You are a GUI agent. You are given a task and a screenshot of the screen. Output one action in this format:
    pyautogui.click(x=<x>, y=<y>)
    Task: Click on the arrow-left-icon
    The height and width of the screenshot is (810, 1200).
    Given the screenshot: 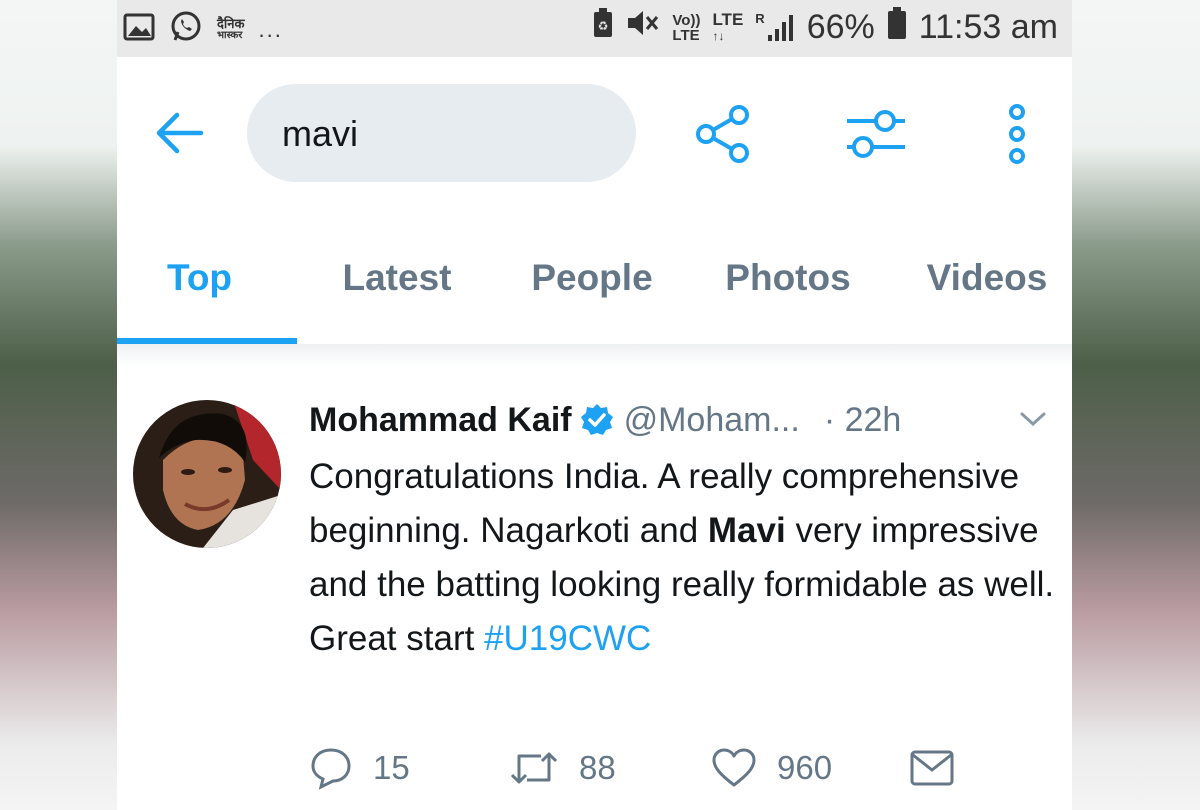 What is the action you would take?
    pyautogui.click(x=180, y=133)
    